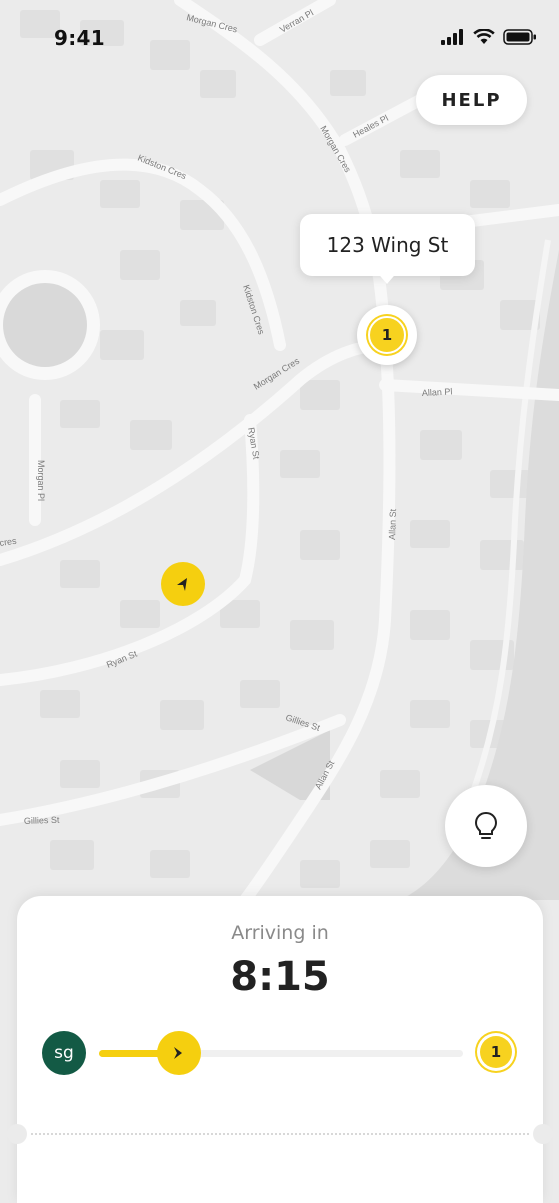 Image resolution: width=559 pixels, height=1203 pixels. What do you see at coordinates (387, 277) in the screenshot?
I see `callout-tail` at bounding box center [387, 277].